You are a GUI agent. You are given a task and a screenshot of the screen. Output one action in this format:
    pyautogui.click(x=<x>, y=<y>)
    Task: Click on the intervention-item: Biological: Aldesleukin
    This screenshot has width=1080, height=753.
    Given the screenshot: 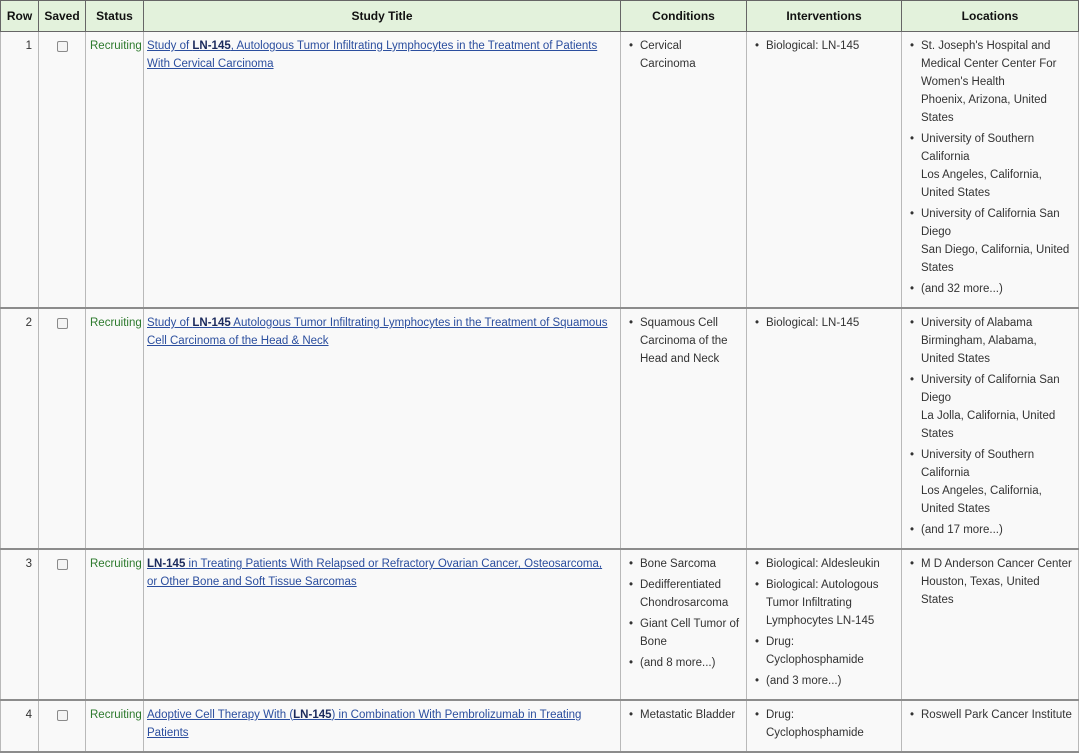 What is the action you would take?
    pyautogui.click(x=825, y=564)
    